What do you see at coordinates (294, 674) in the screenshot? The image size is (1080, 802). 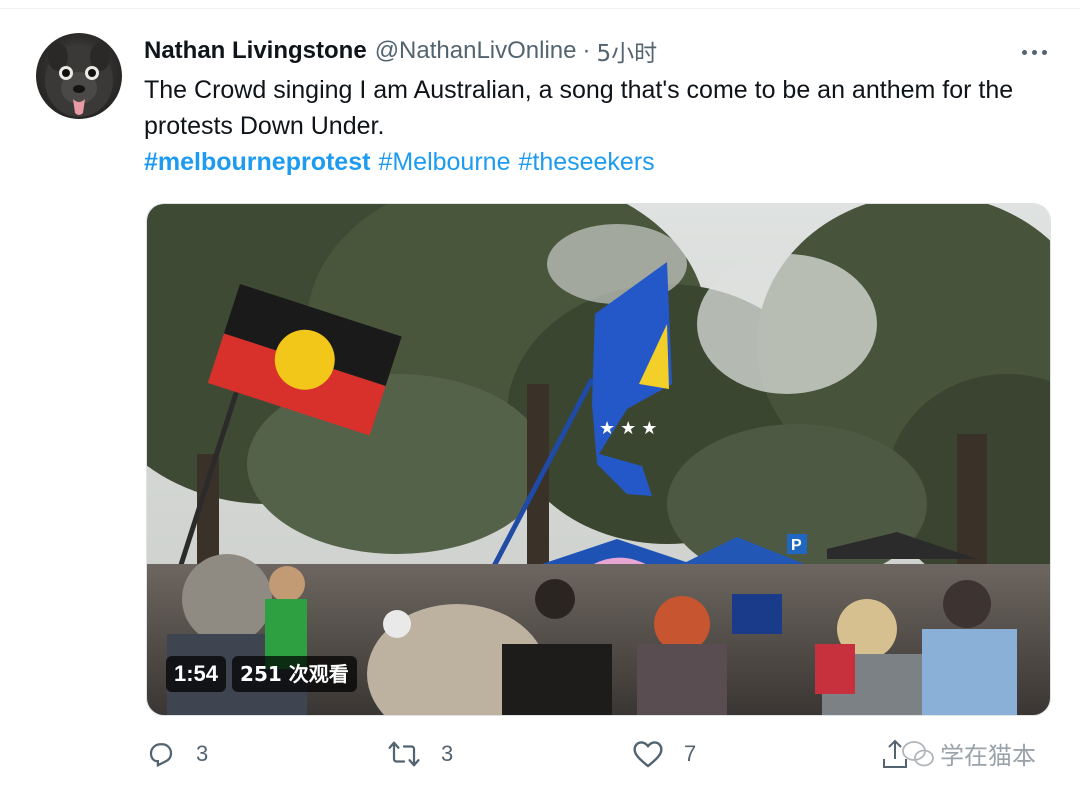 I see `video-view-count: 251 次观看` at bounding box center [294, 674].